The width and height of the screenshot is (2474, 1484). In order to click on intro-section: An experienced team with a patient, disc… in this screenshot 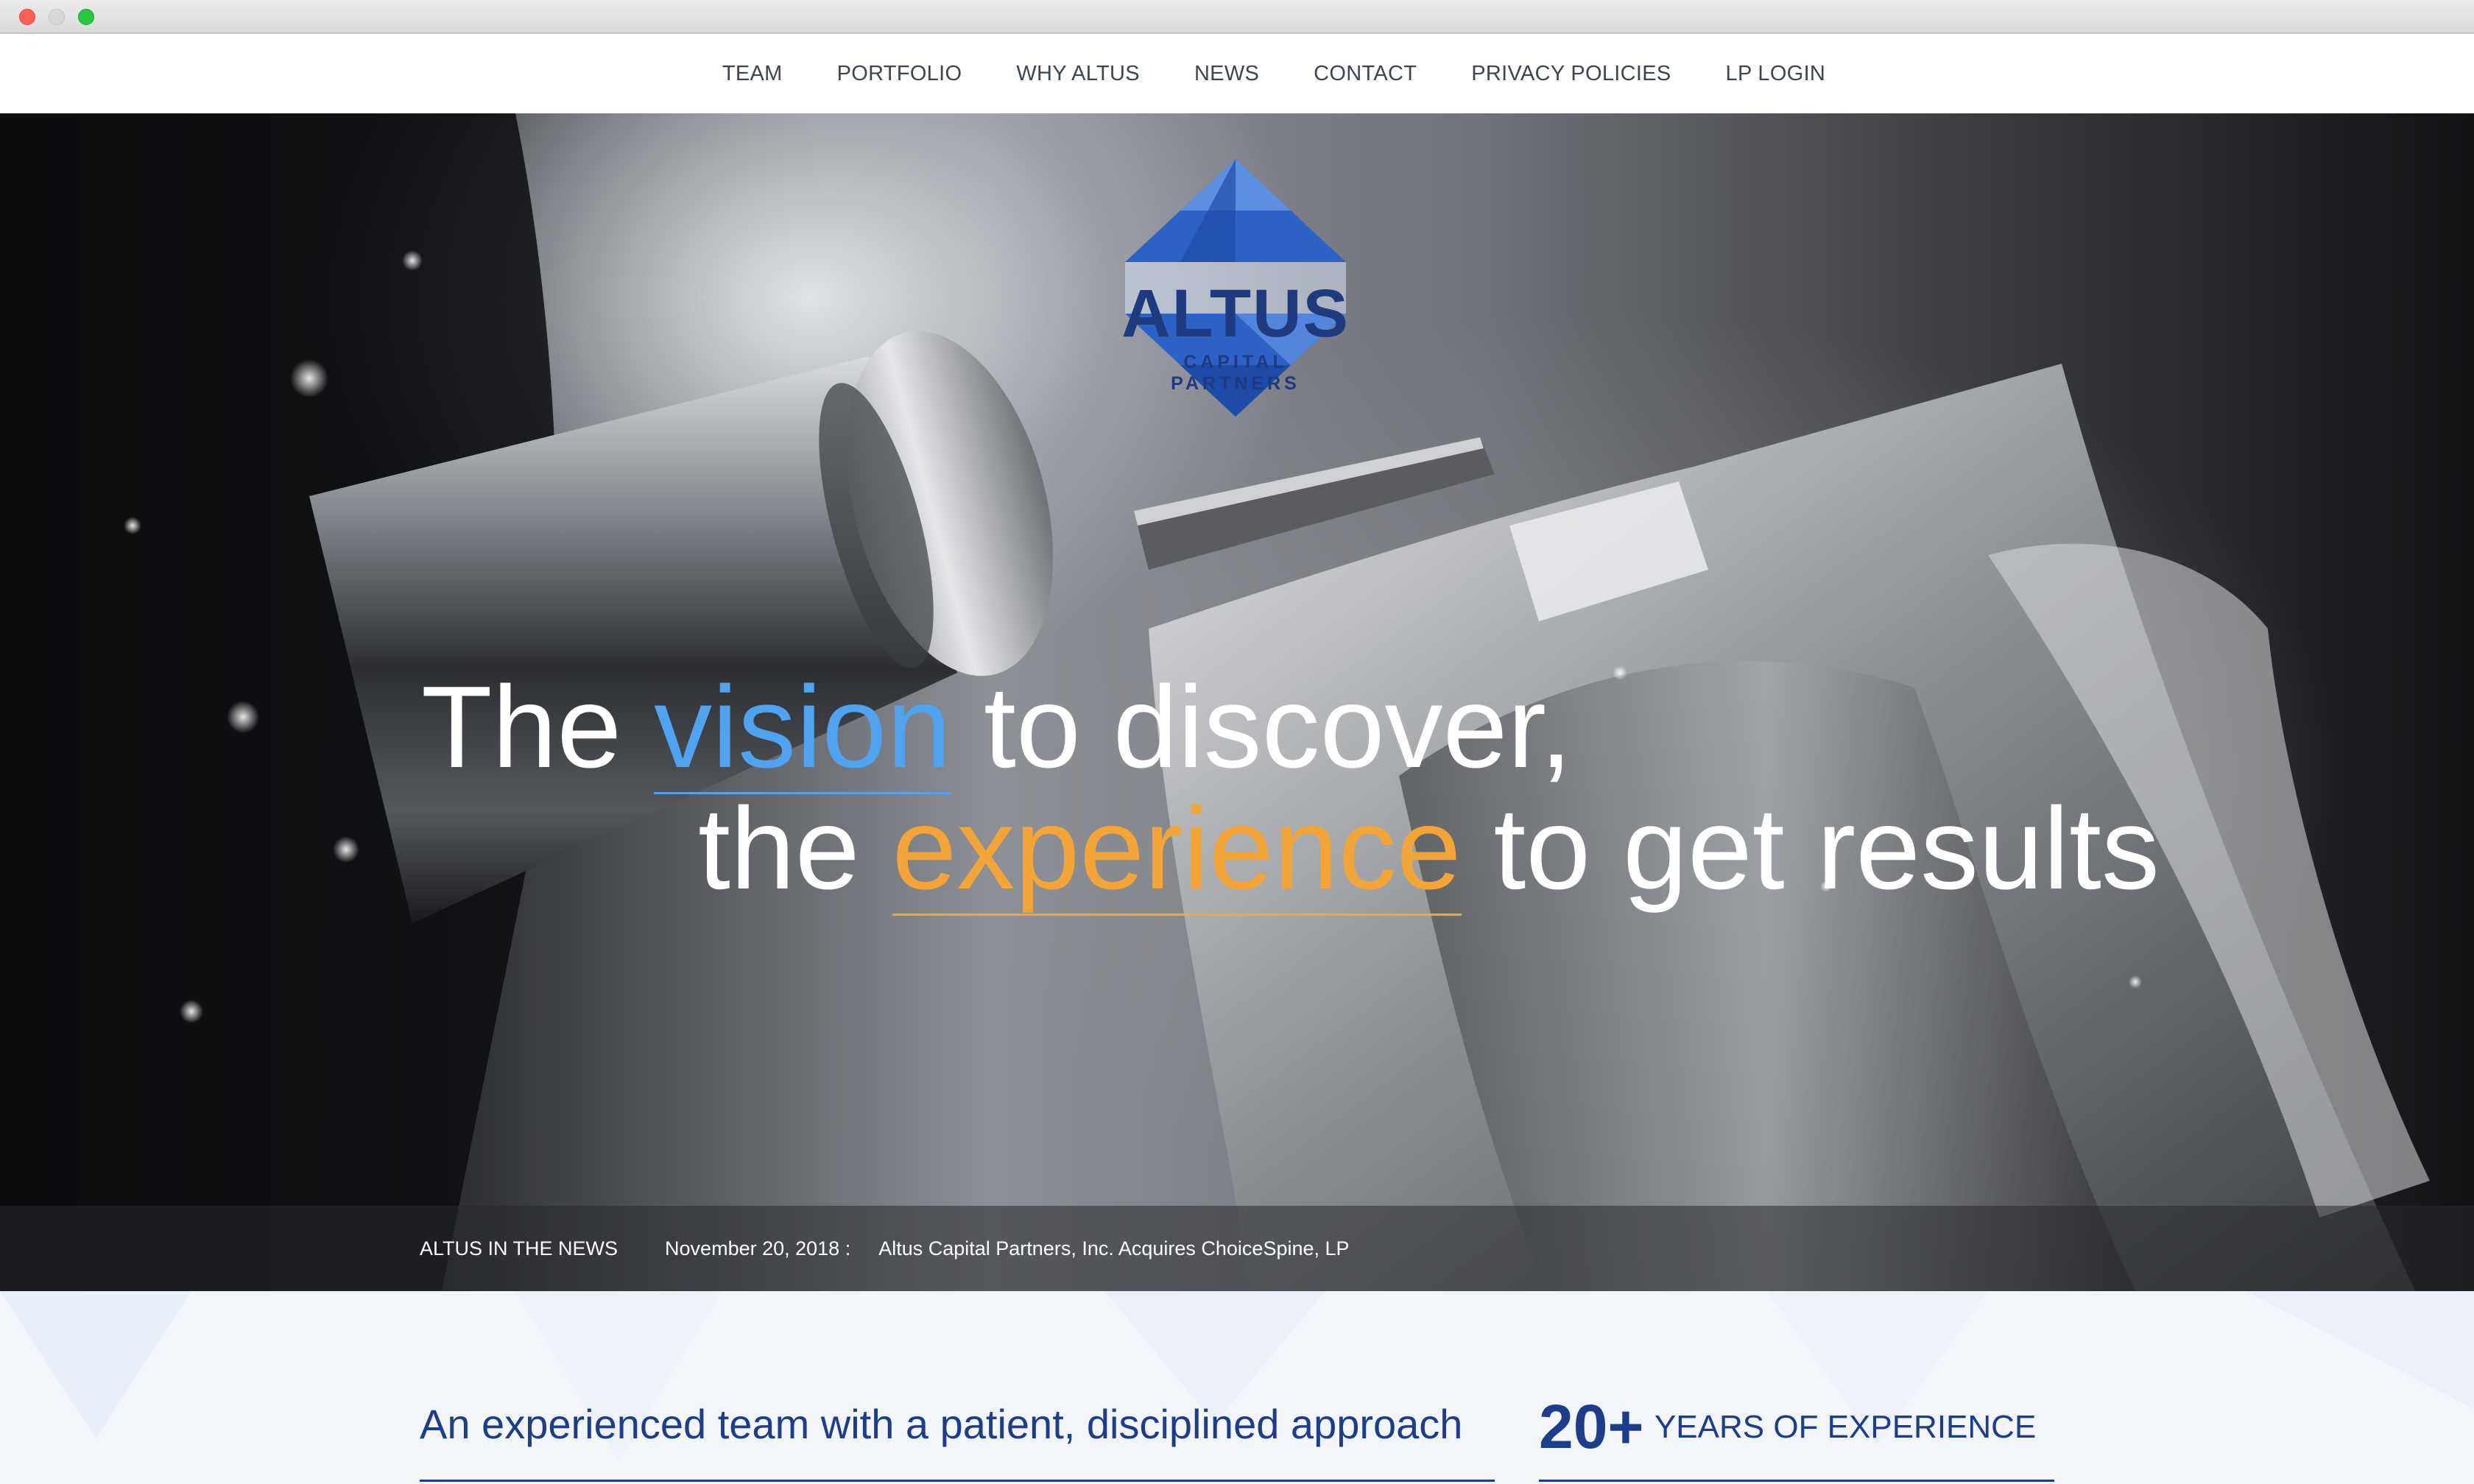, I will do `click(1237, 1387)`.